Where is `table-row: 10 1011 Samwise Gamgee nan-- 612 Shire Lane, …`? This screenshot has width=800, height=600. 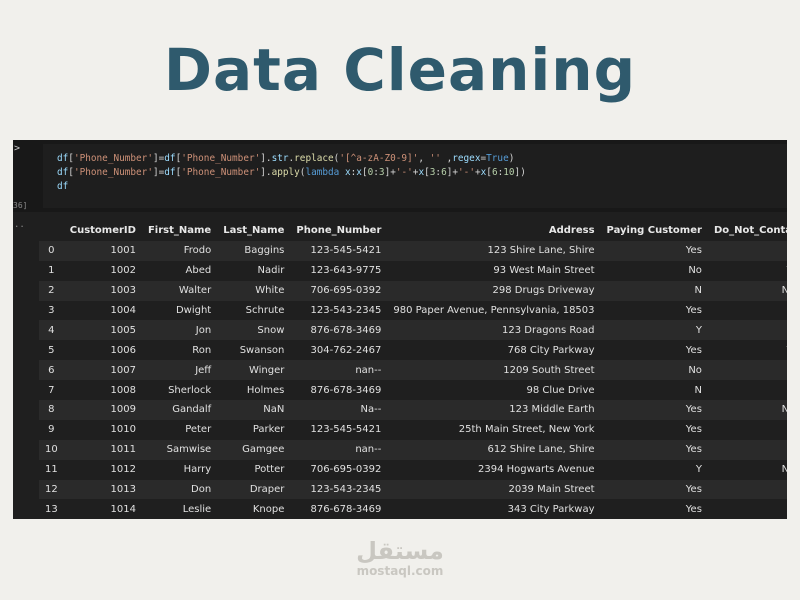 table-row: 10 1011 Samwise Gamgee nan-- 612 Shire Lane, … is located at coordinates (413, 449).